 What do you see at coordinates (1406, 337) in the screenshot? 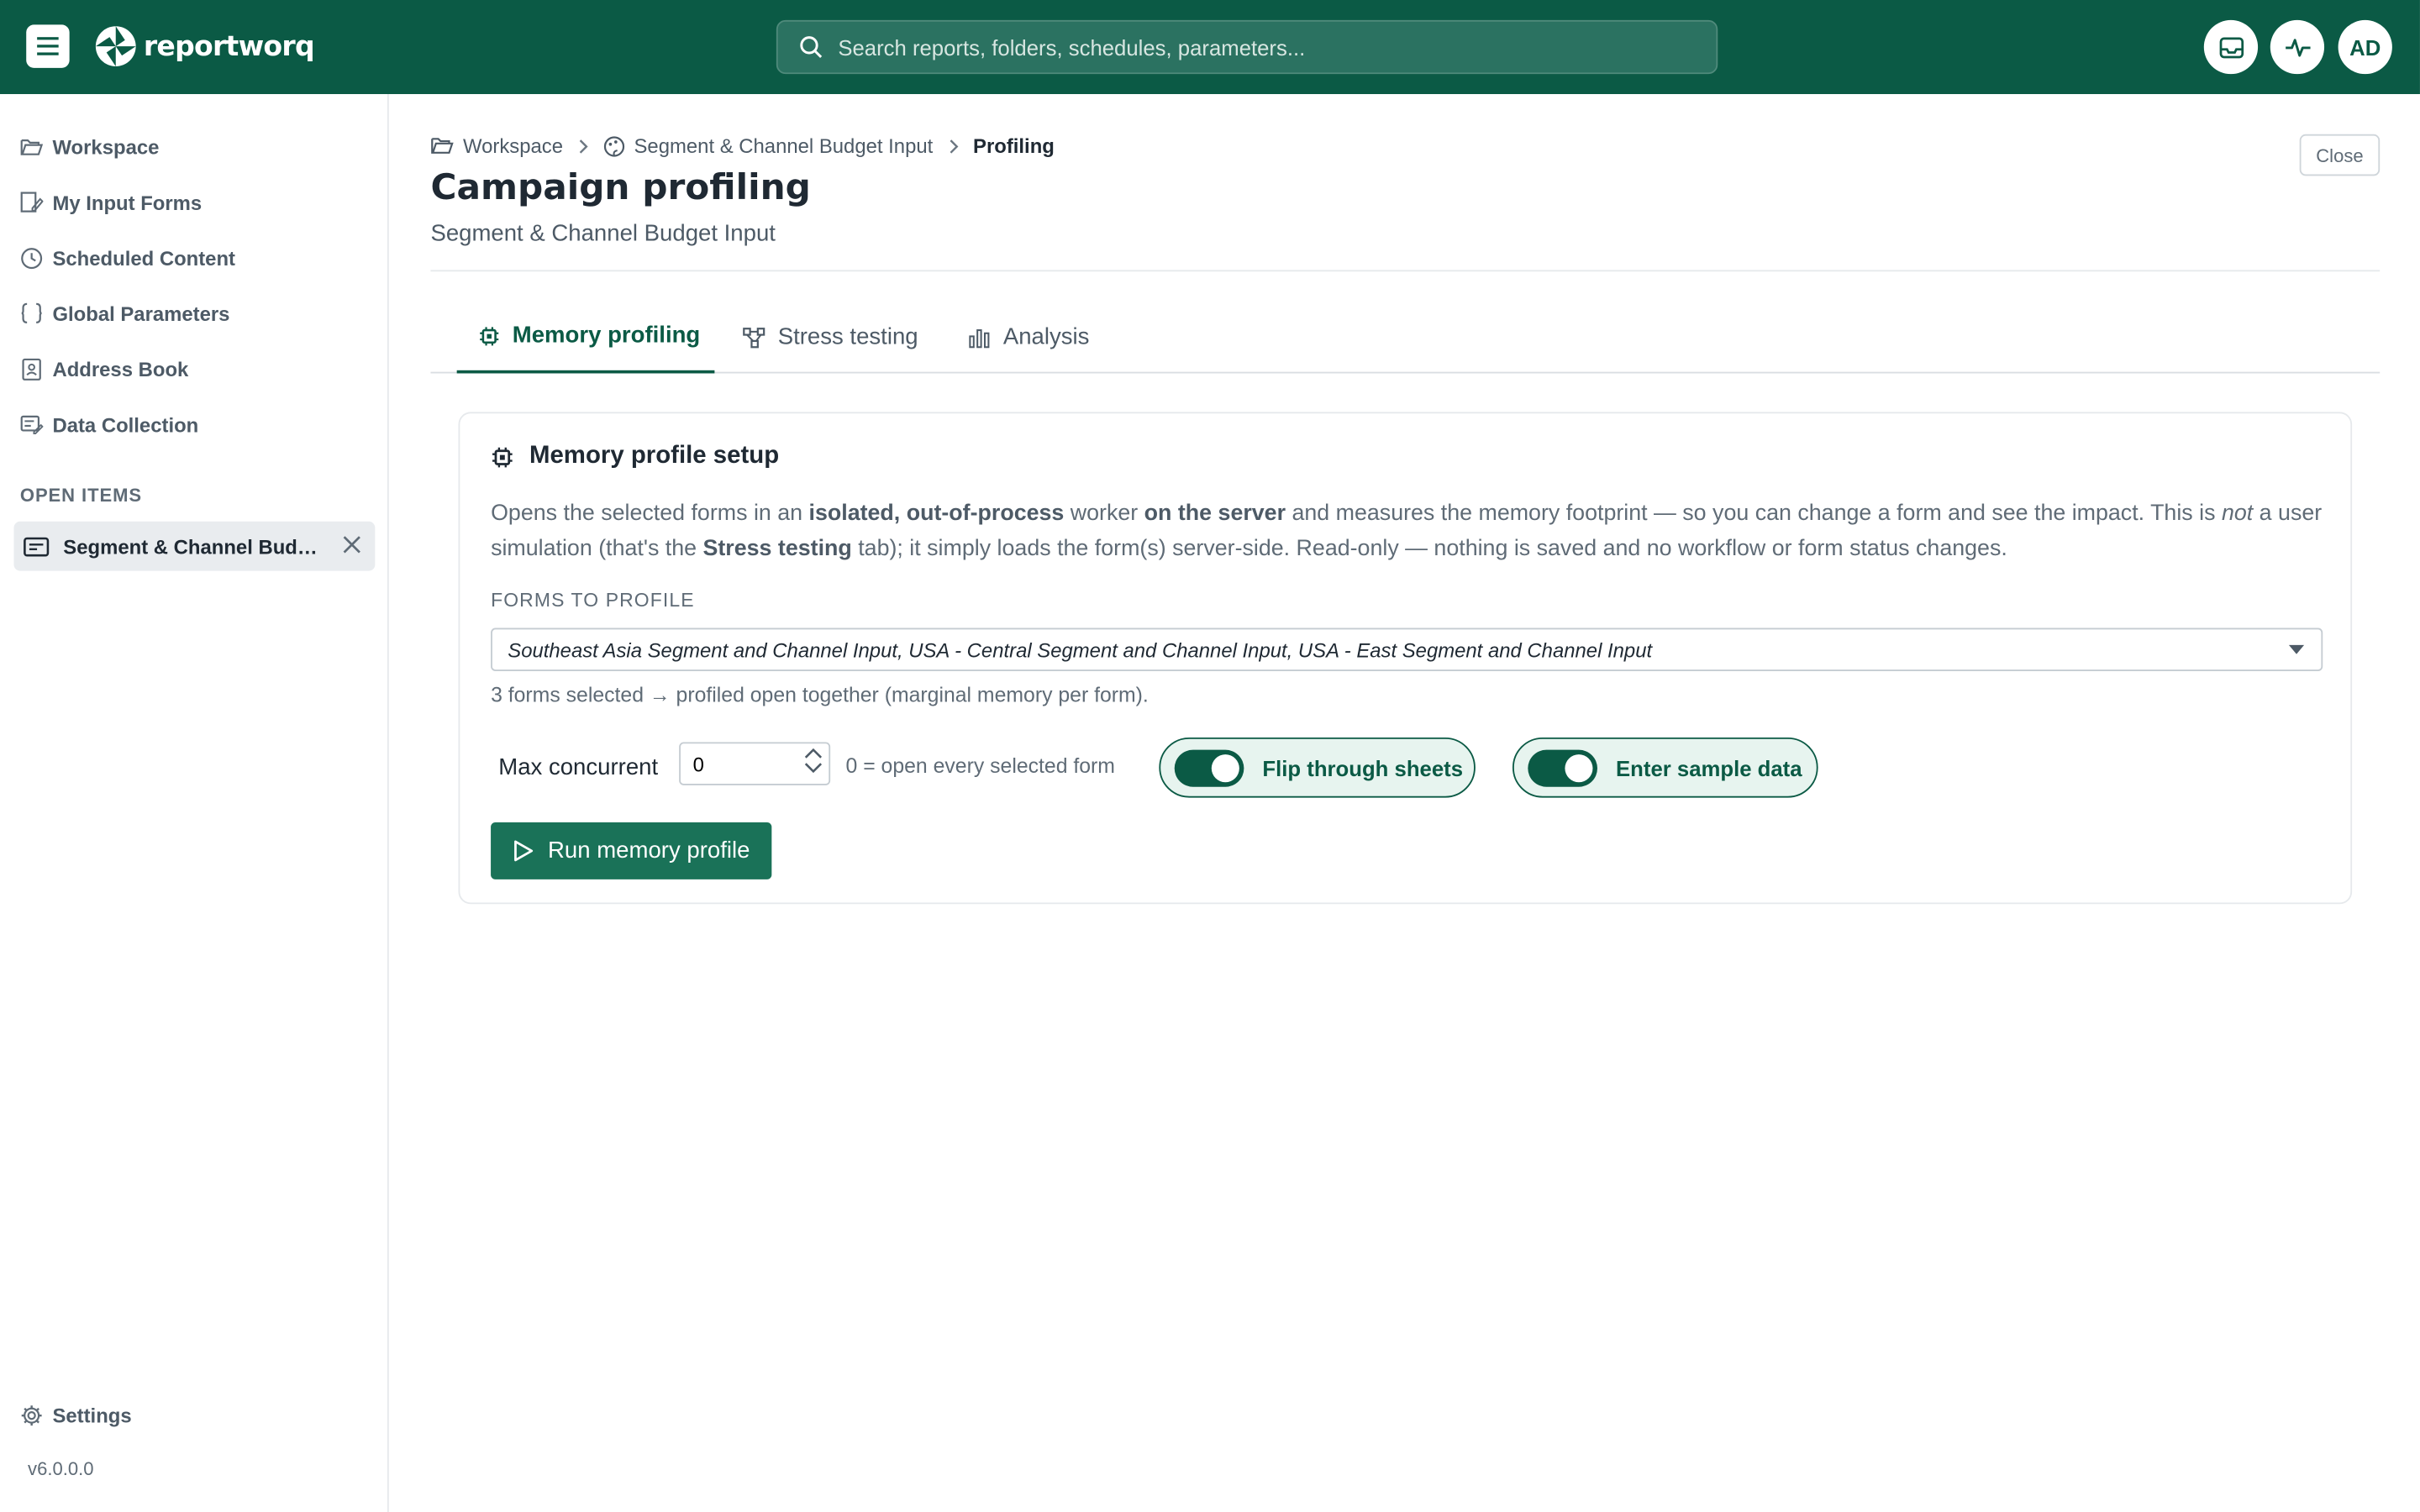
I see `tab-bar: Memory profiling Stress testing Analysis` at bounding box center [1406, 337].